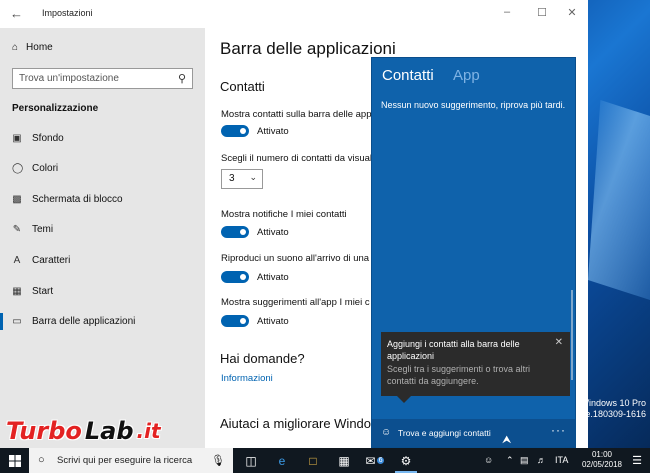 The image size is (650, 473). I want to click on notifications-toggle, so click(235, 232).